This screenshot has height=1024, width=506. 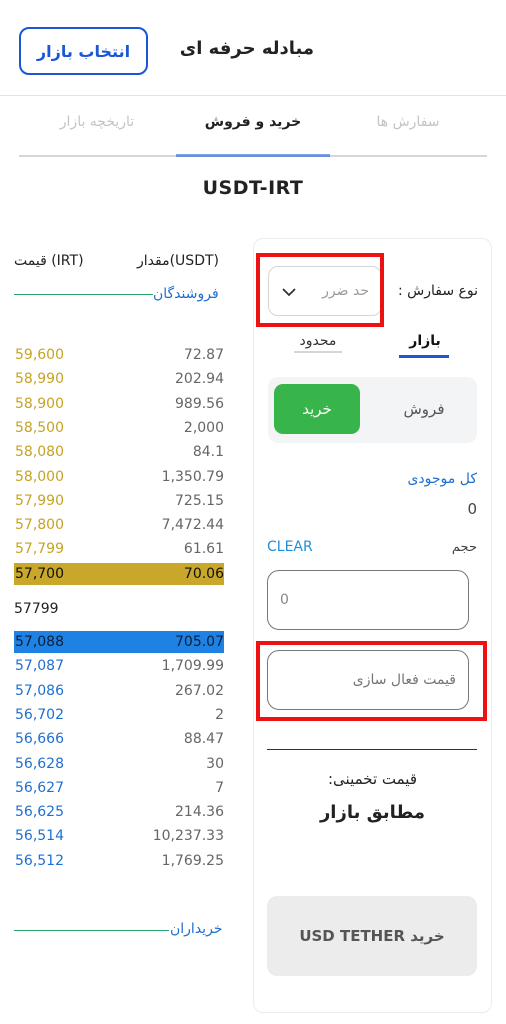 I want to click on bid-amount: 10,237.33, so click(x=188, y=836).